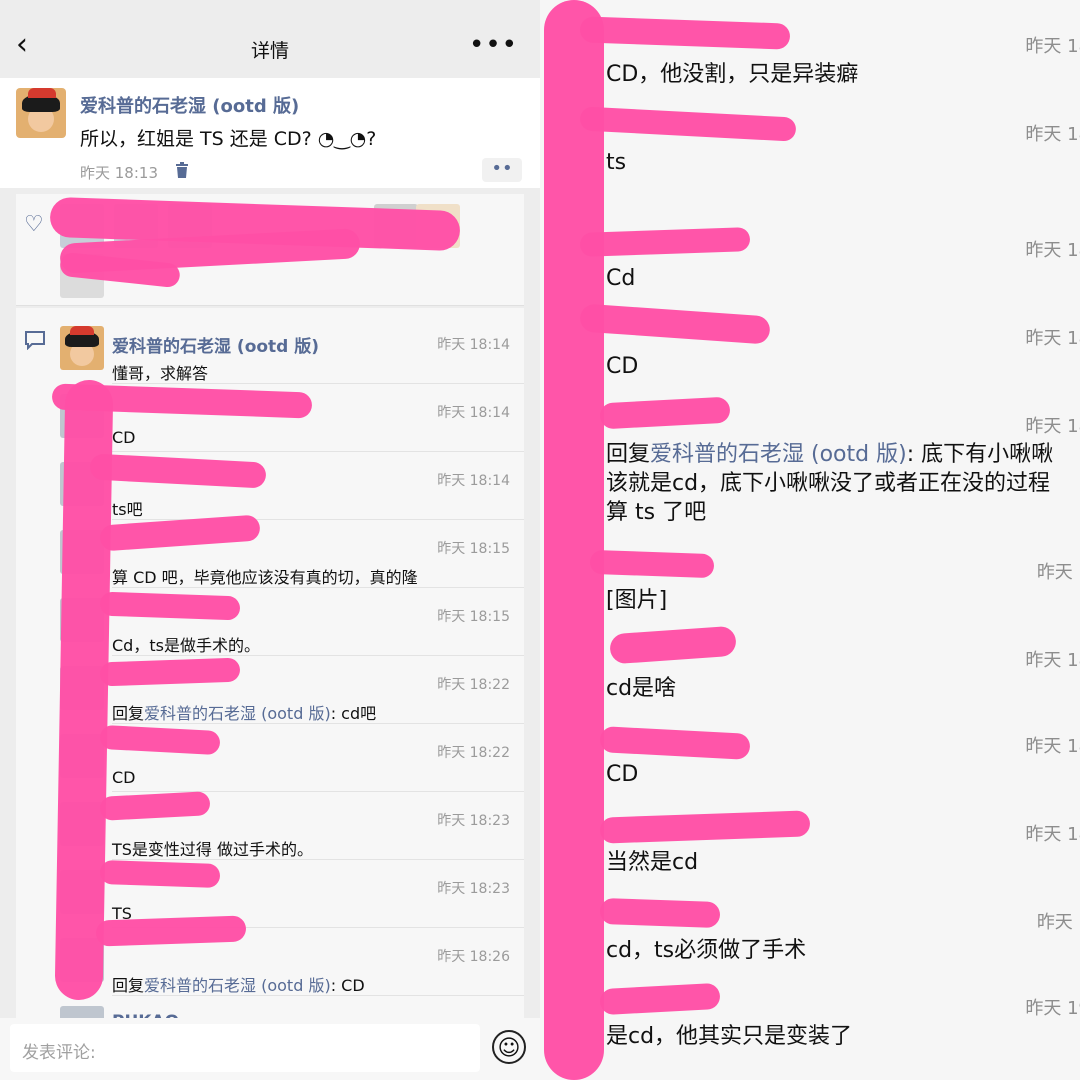 Image resolution: width=1080 pixels, height=1080 pixels. What do you see at coordinates (509, 1047) in the screenshot?
I see `emoji-icon: ☺` at bounding box center [509, 1047].